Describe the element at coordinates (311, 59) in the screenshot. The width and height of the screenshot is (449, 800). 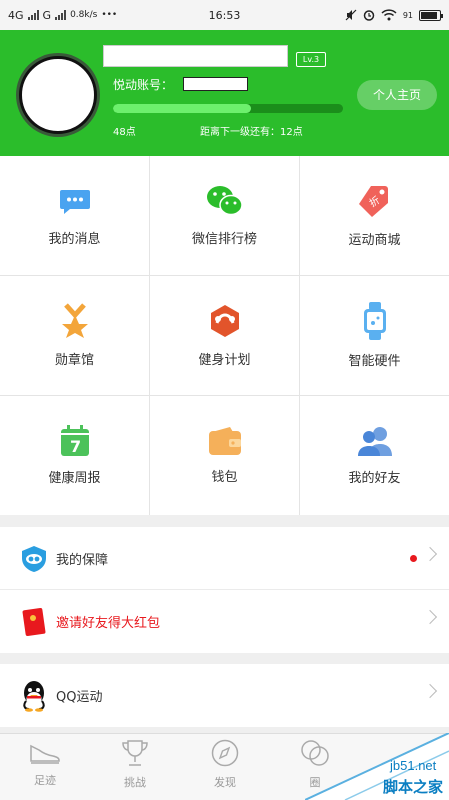
I see `level-badge: Lv.3` at that location.